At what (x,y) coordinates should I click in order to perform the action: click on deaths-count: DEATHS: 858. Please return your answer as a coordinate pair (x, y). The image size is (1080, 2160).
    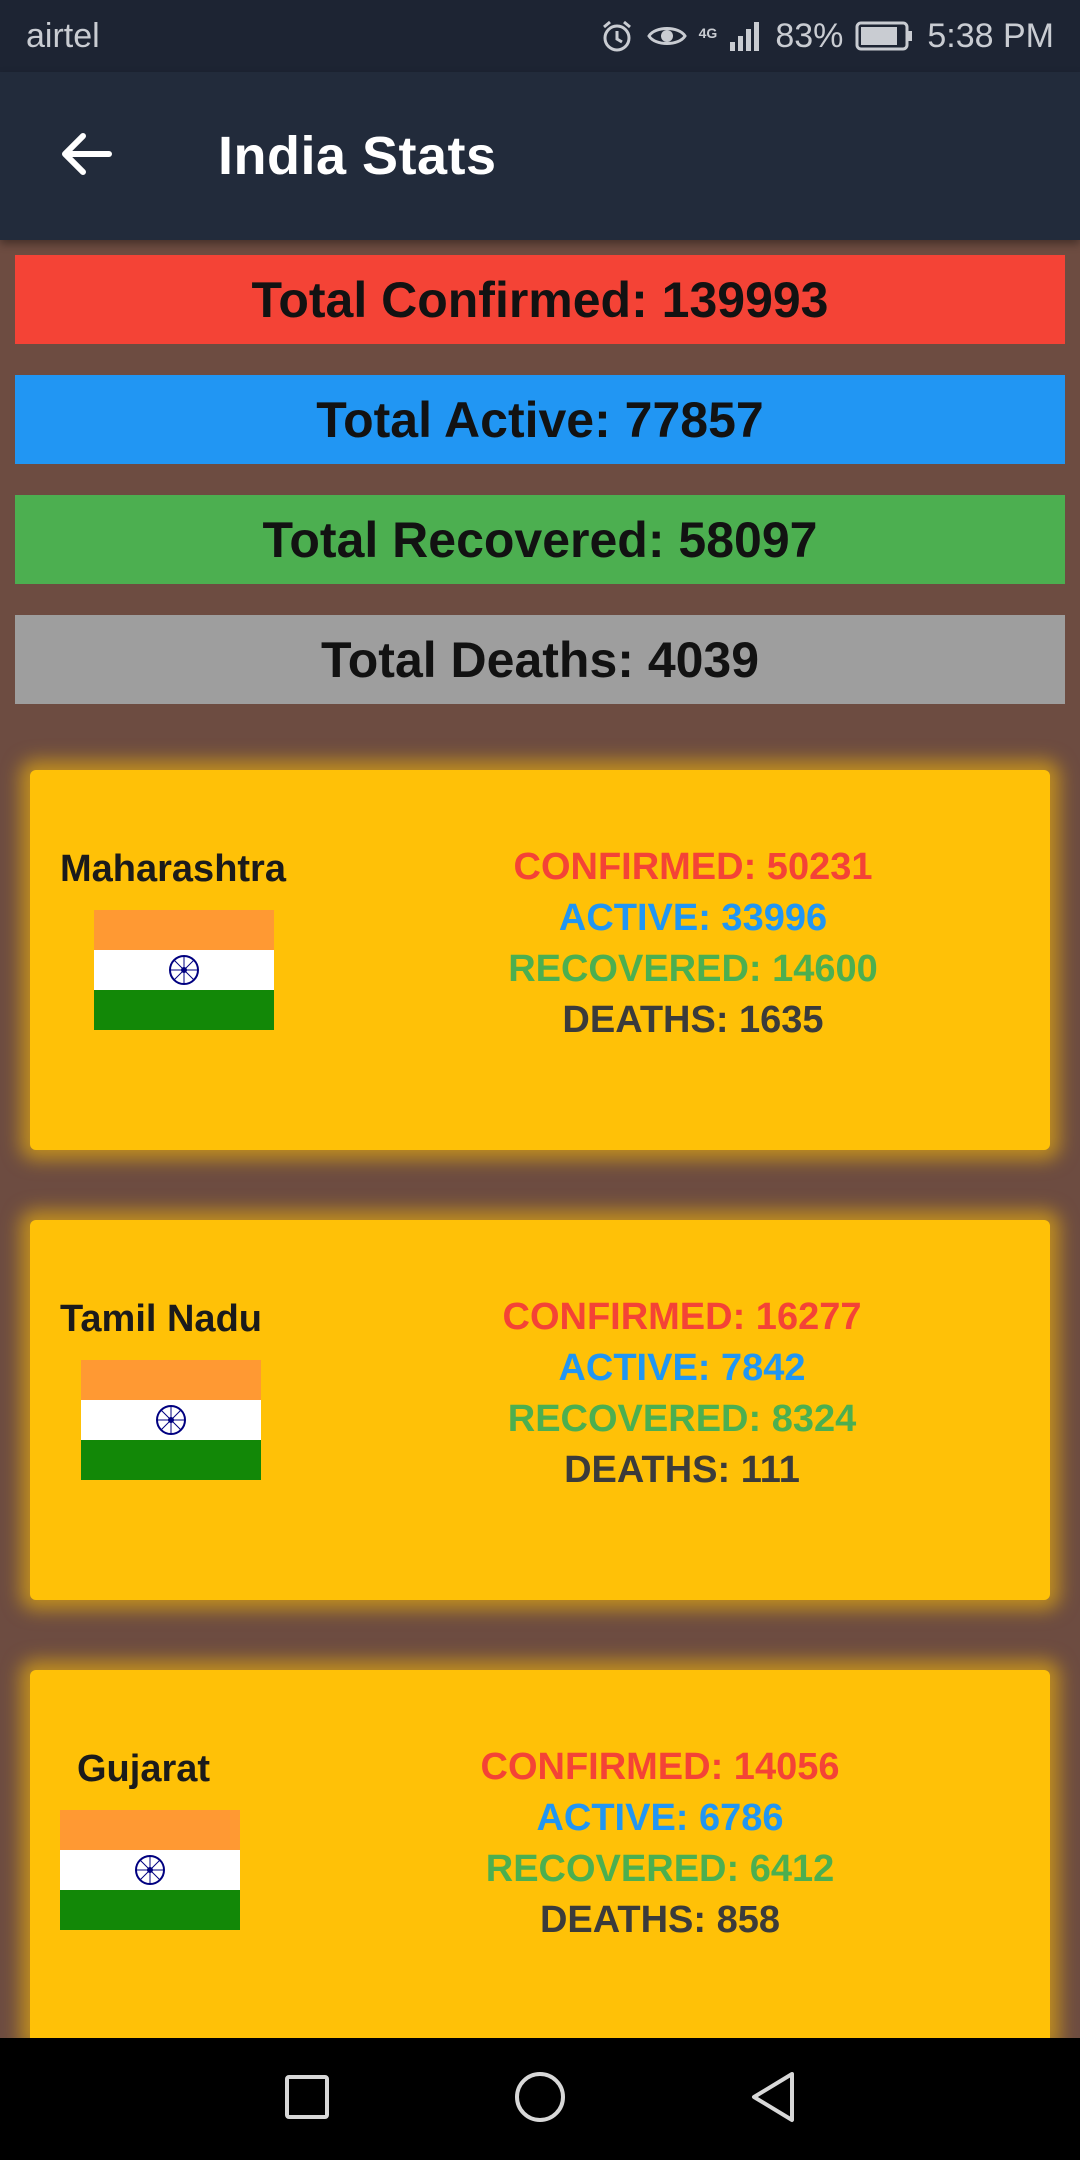
    Looking at the image, I should click on (660, 1920).